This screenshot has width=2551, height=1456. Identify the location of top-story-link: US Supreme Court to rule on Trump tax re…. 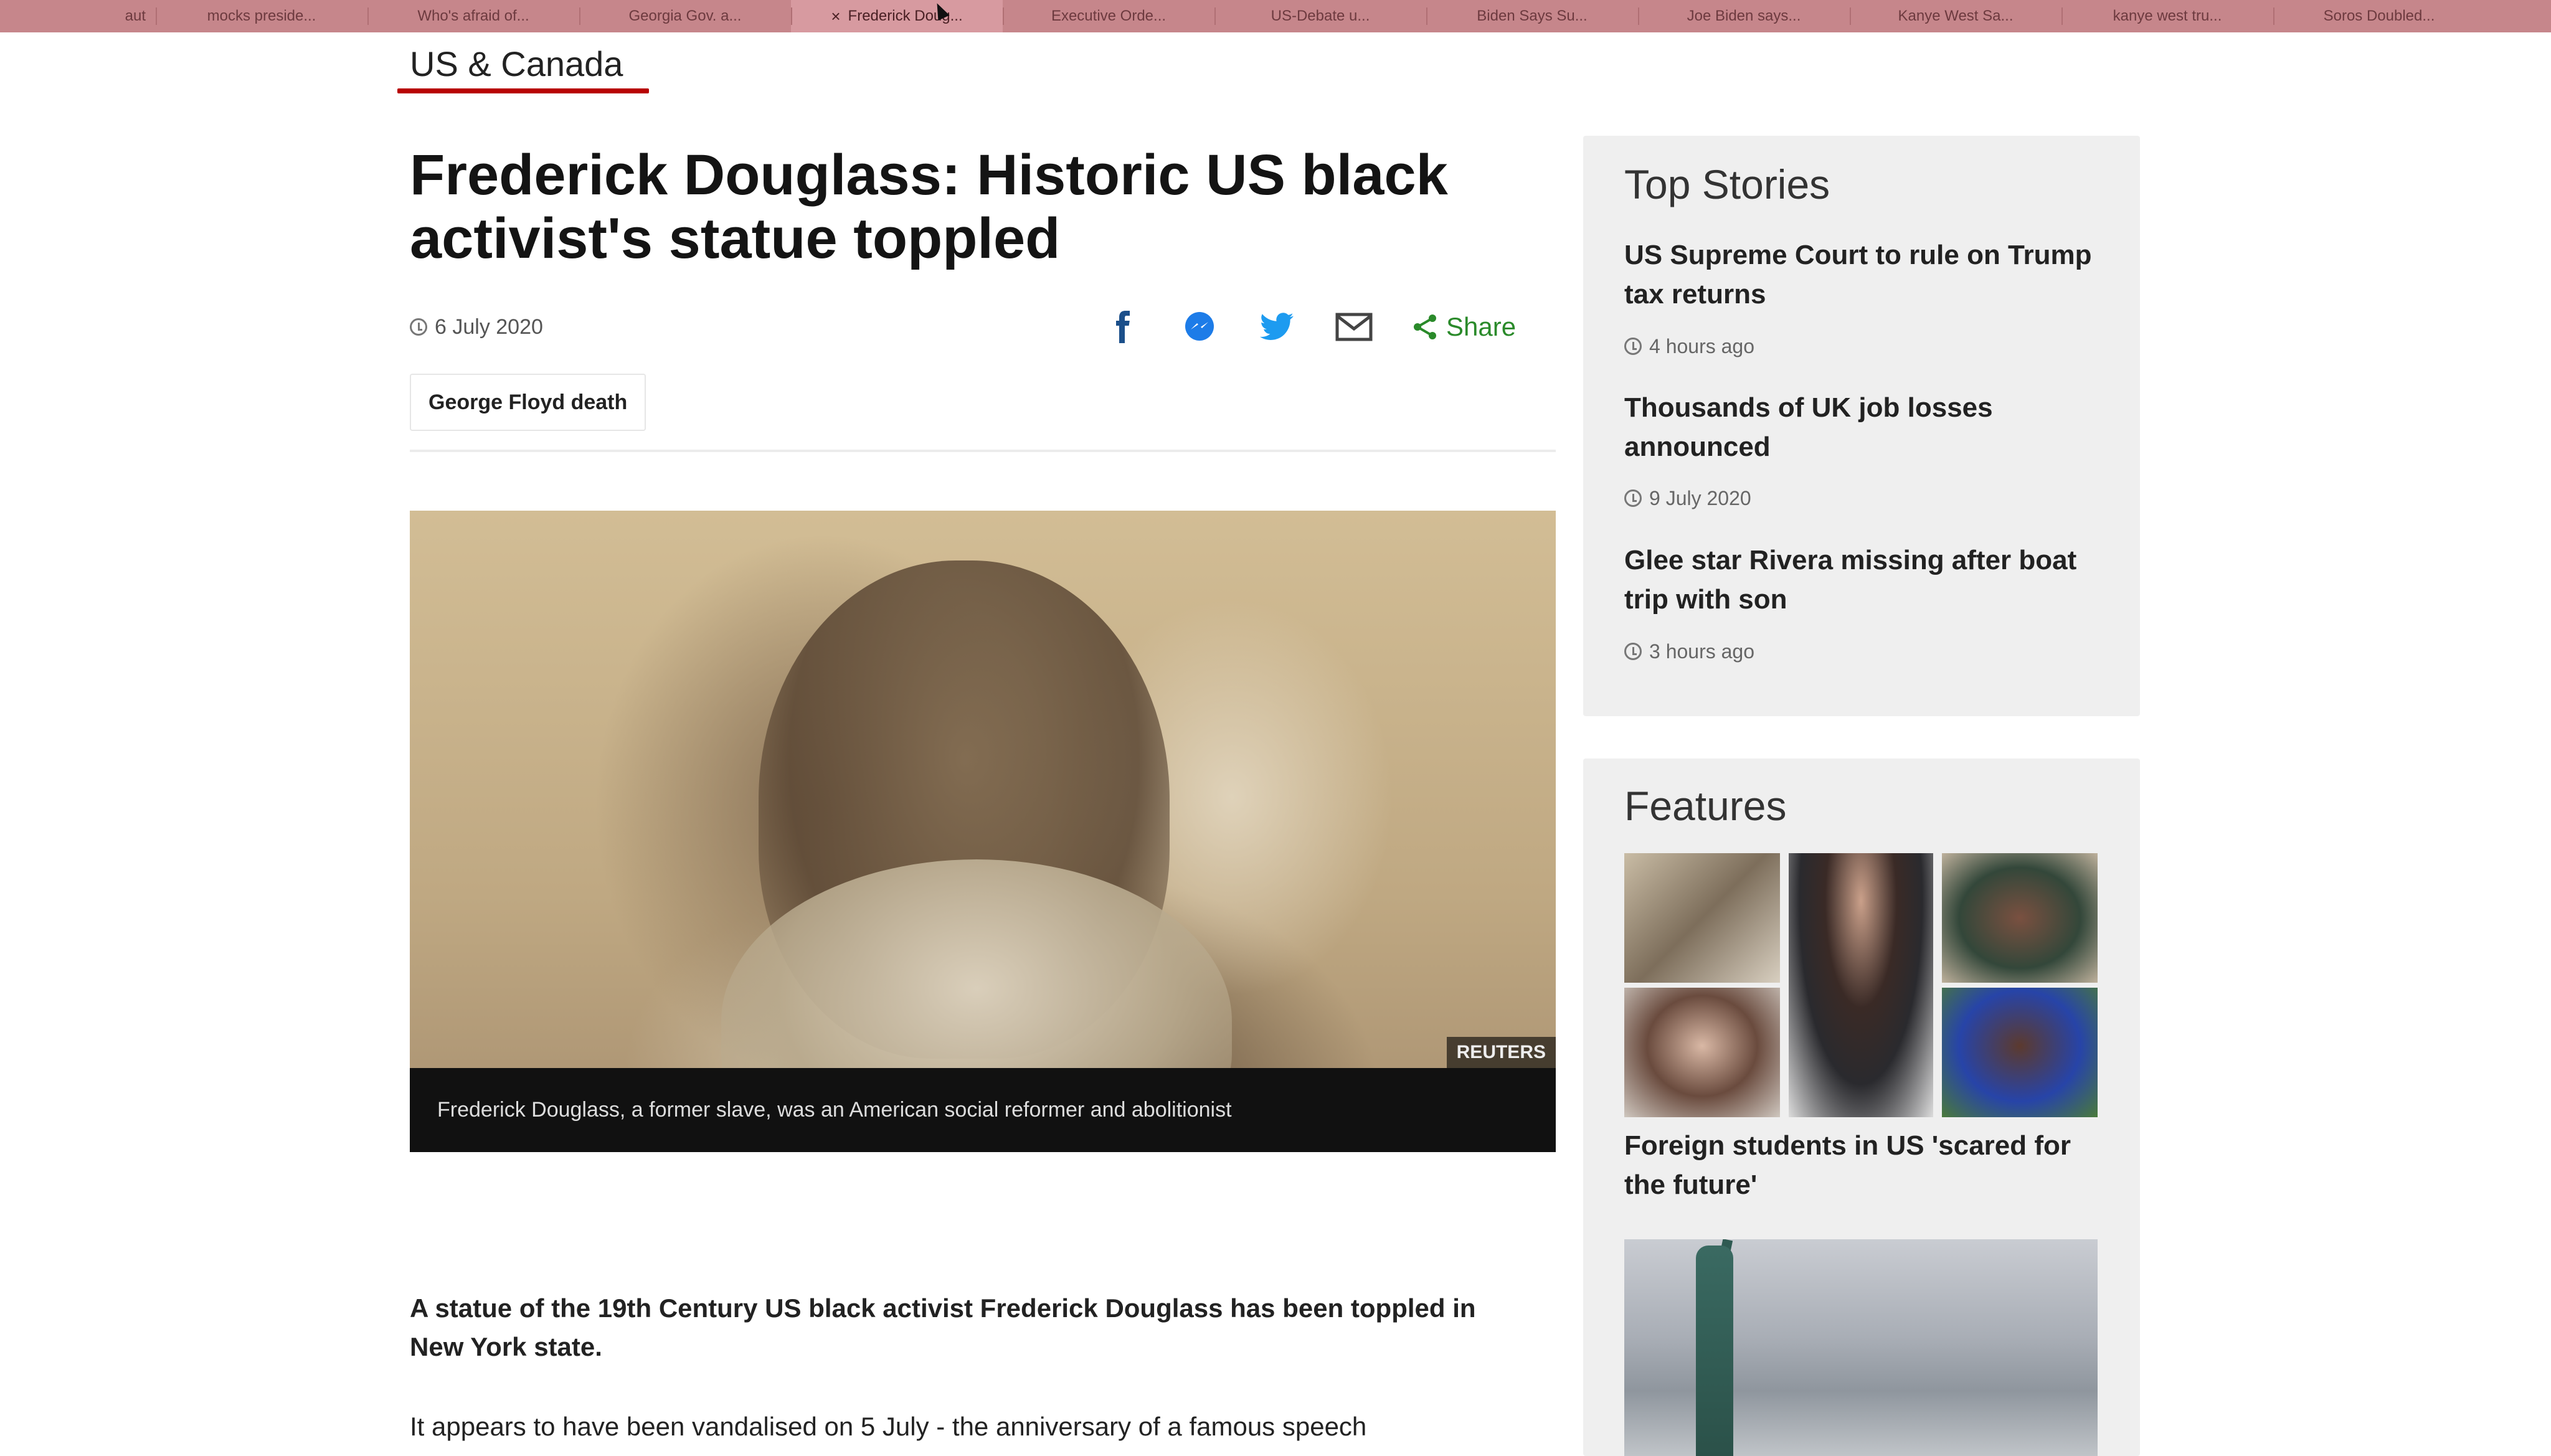
(1867, 274).